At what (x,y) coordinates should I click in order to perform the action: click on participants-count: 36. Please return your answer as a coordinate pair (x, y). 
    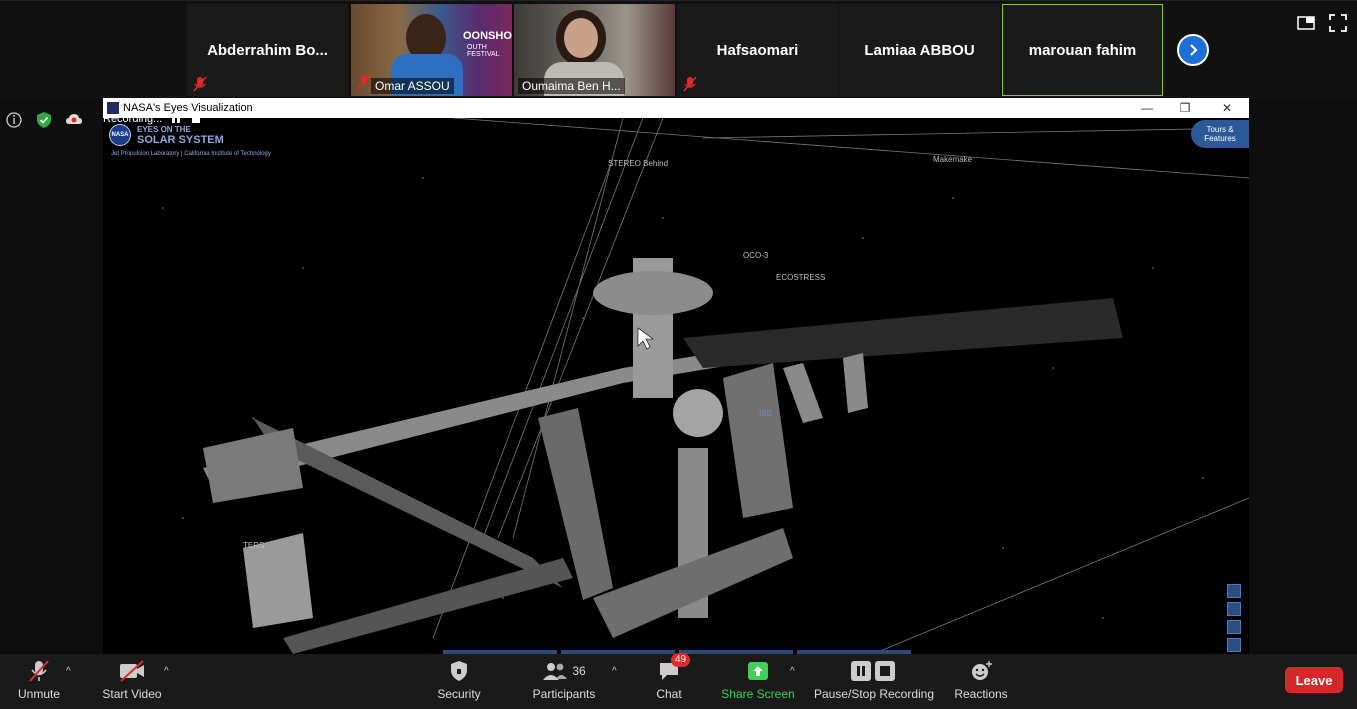
    Looking at the image, I should click on (579, 671).